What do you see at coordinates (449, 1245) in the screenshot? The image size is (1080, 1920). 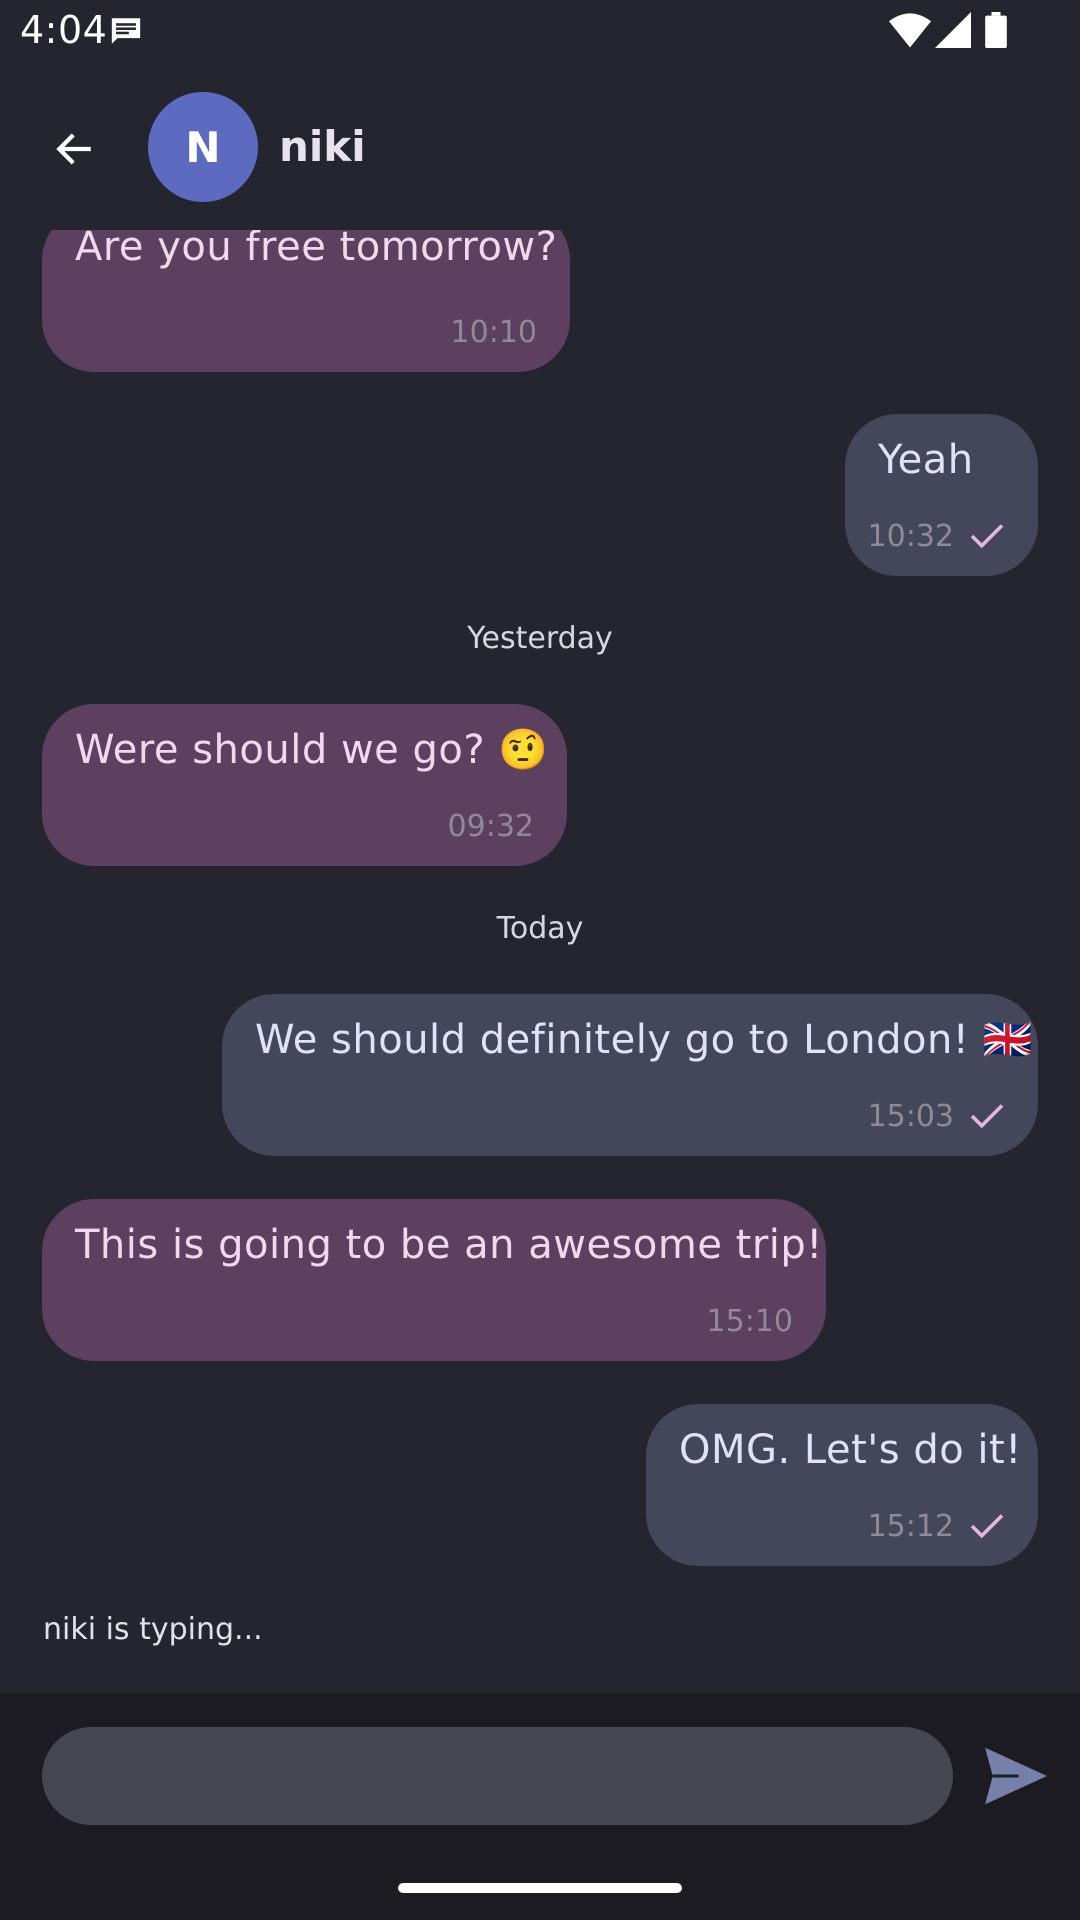 I see `message-text: This is going to be an awesome trip!` at bounding box center [449, 1245].